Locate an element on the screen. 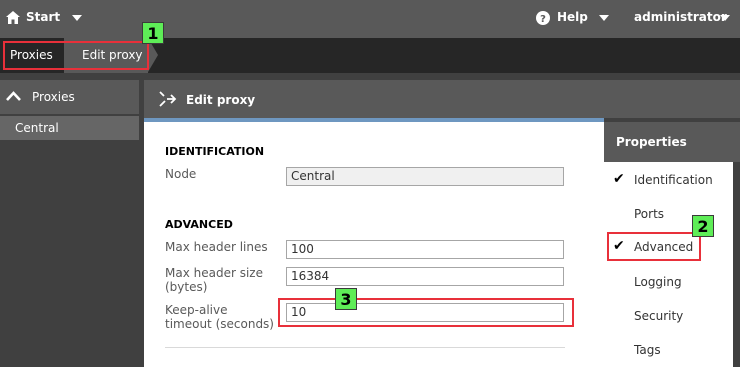 This screenshot has height=367, width=740. property-item-security: Security is located at coordinates (672, 316).